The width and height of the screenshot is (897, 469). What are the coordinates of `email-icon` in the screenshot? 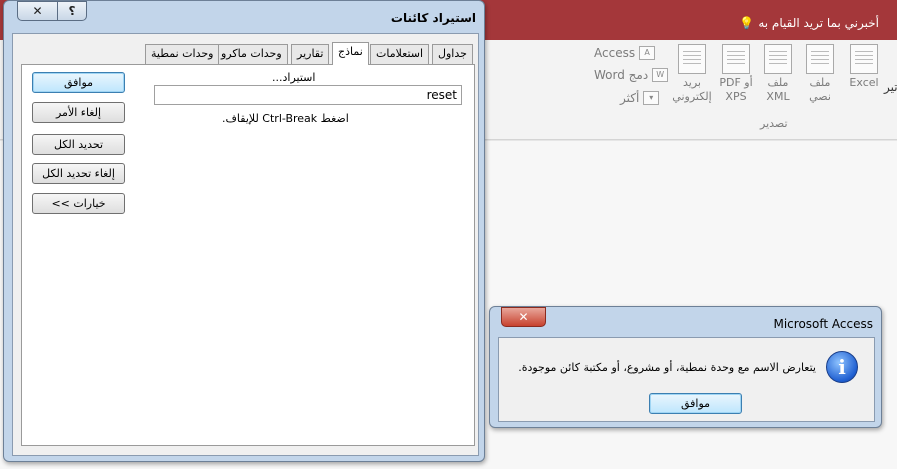 It's located at (692, 59).